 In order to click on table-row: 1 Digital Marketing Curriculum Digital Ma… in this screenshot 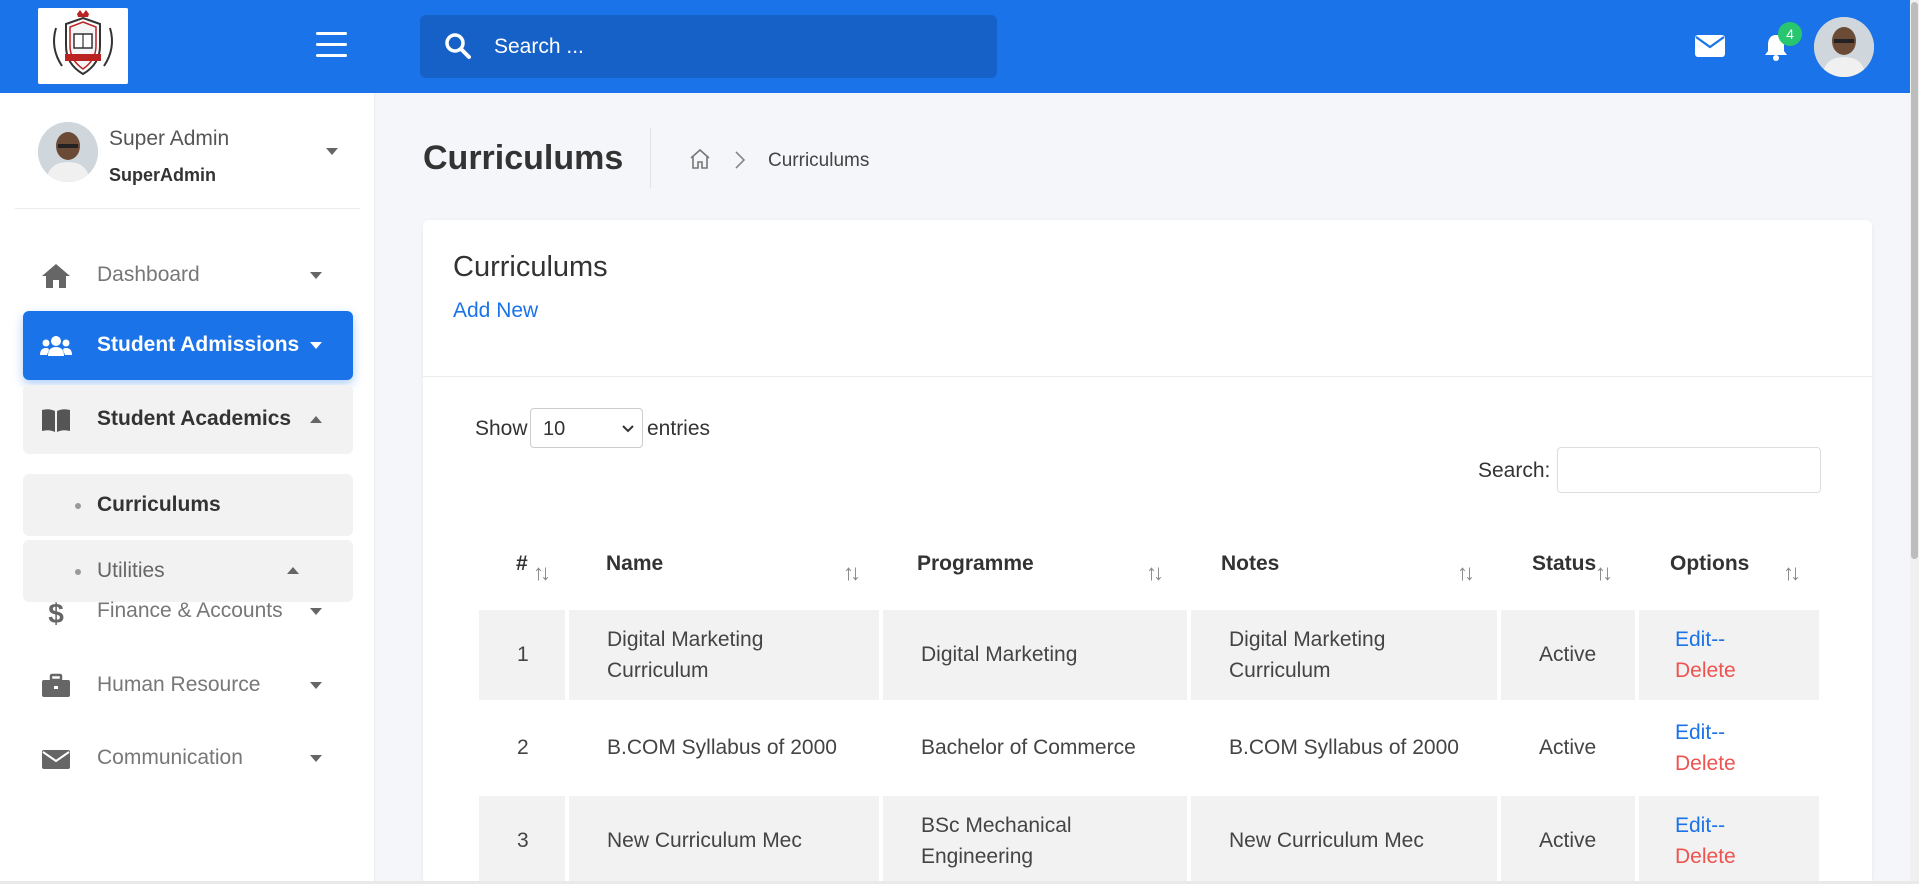, I will do `click(1149, 655)`.